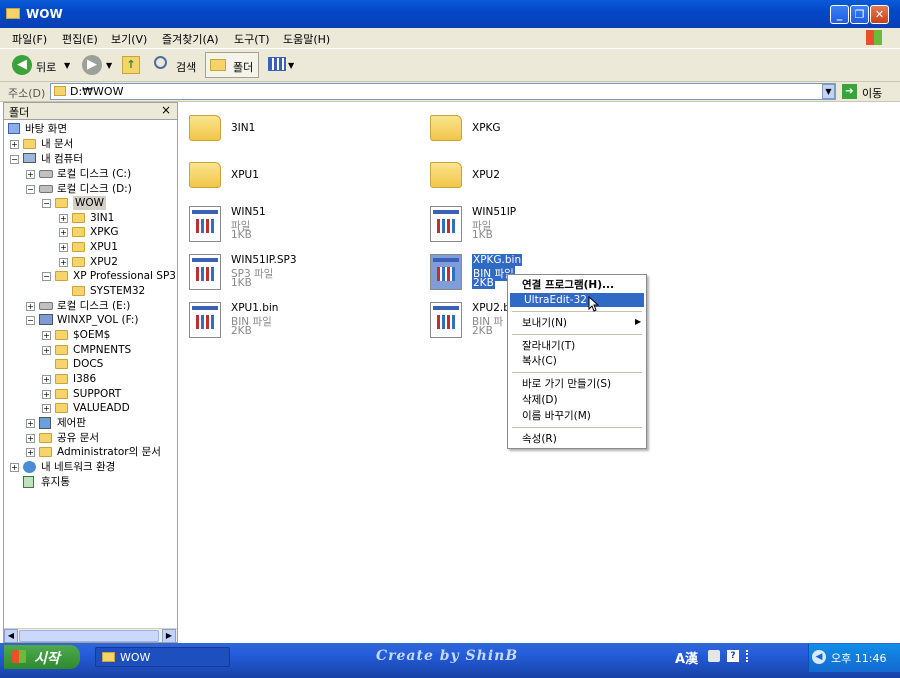 Image resolution: width=900 pixels, height=678 pixels. I want to click on file-item-win51: WIN51 파일 1KB, so click(289, 225).